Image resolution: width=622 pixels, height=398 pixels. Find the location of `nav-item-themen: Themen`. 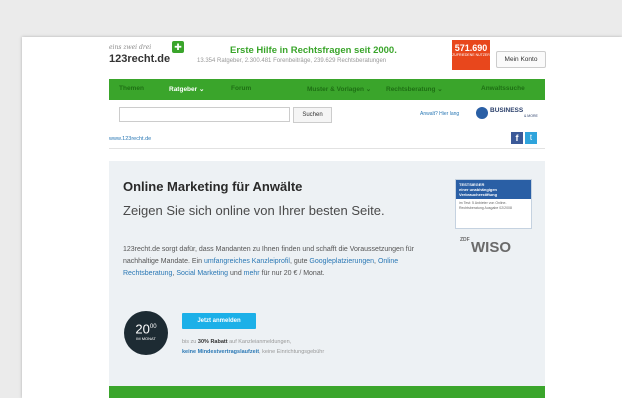

nav-item-themen: Themen is located at coordinates (131, 88).